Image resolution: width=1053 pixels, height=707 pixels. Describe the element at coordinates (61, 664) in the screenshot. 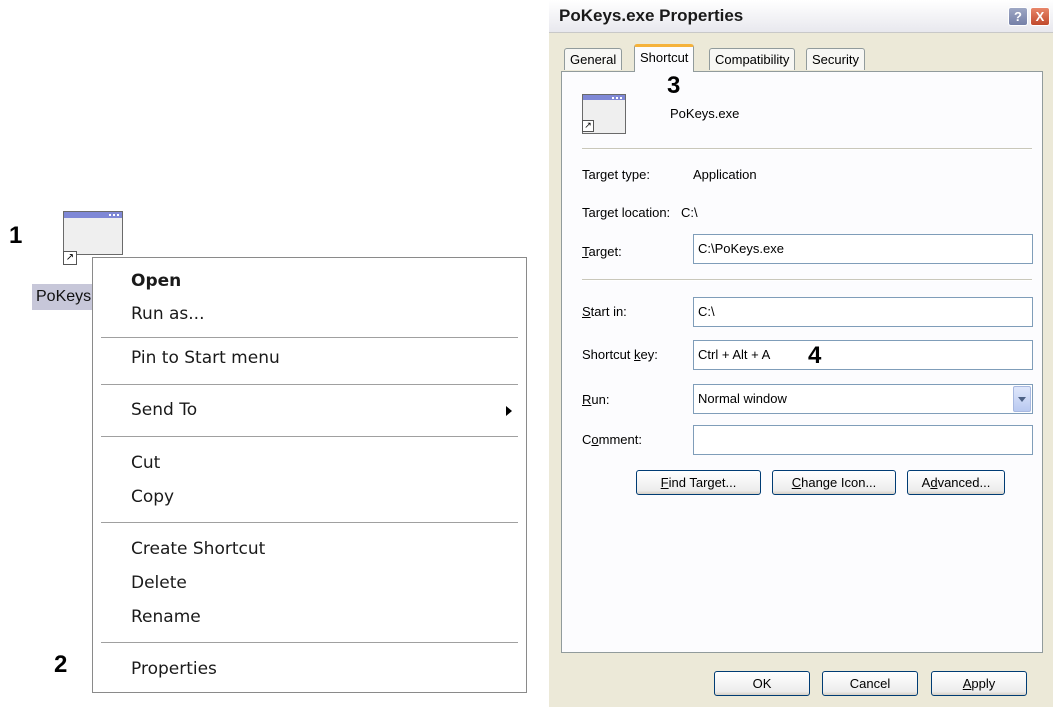

I see `step-2-annotation: 2` at that location.